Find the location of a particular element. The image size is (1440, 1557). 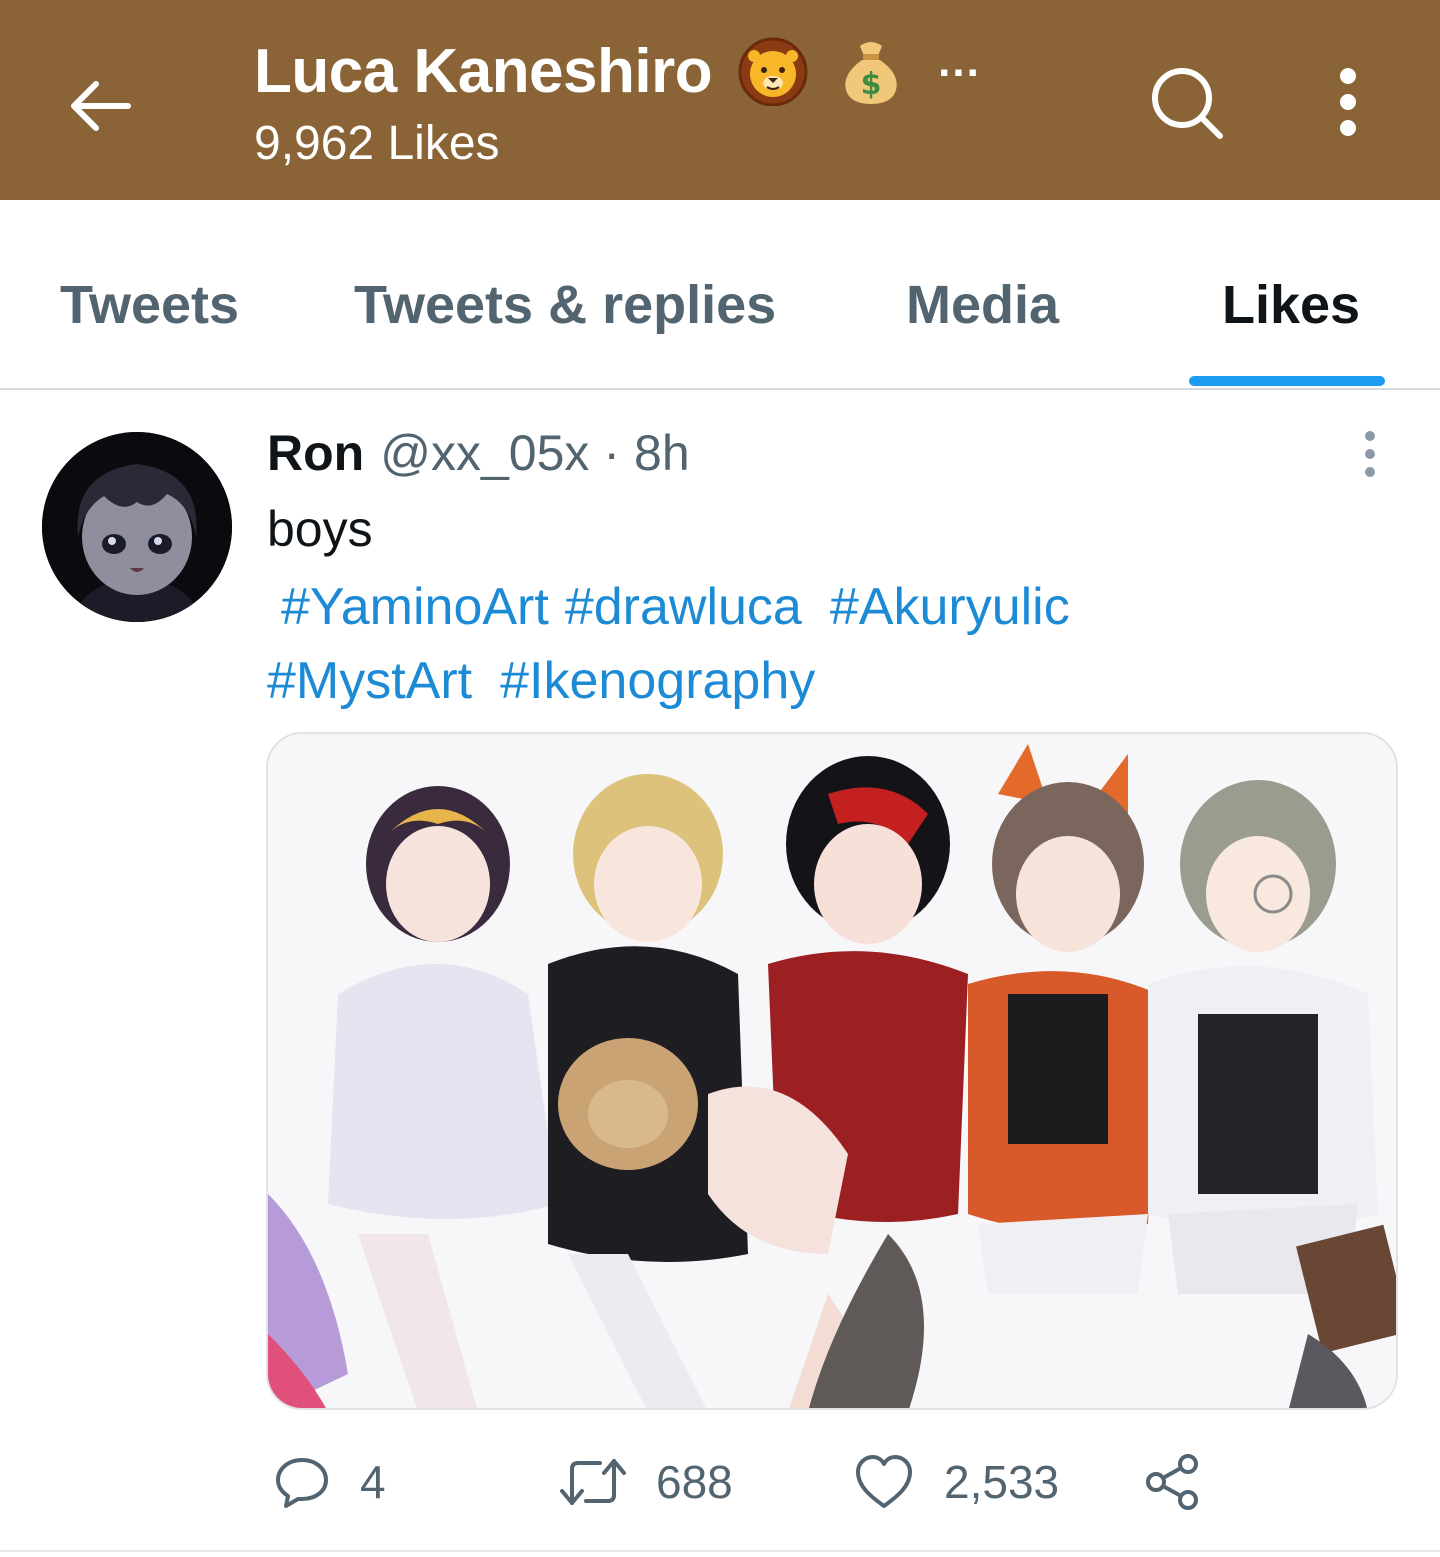

header-title-block: Luca Kaneshiro $ ... 9,962 Likes is located at coordinates (617, 100).